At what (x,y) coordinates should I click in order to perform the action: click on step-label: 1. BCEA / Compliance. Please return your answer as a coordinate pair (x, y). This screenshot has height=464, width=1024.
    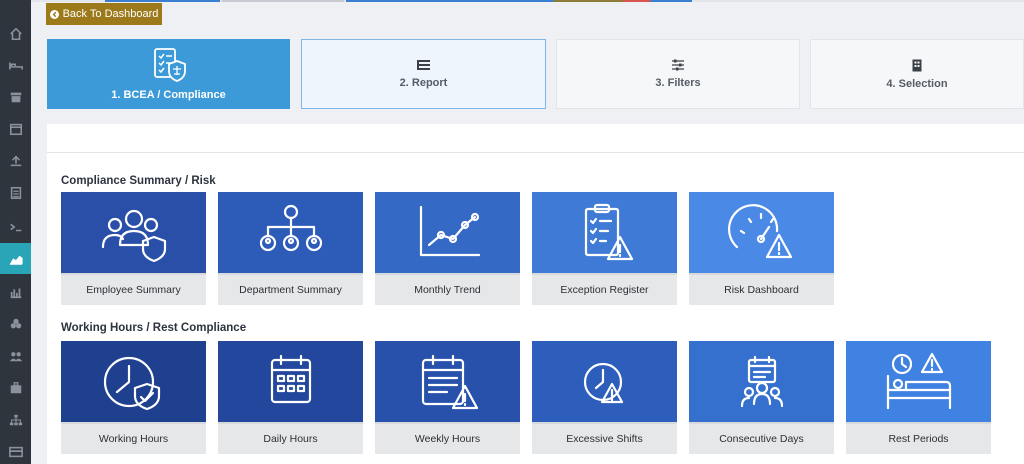
    Looking at the image, I should click on (168, 95).